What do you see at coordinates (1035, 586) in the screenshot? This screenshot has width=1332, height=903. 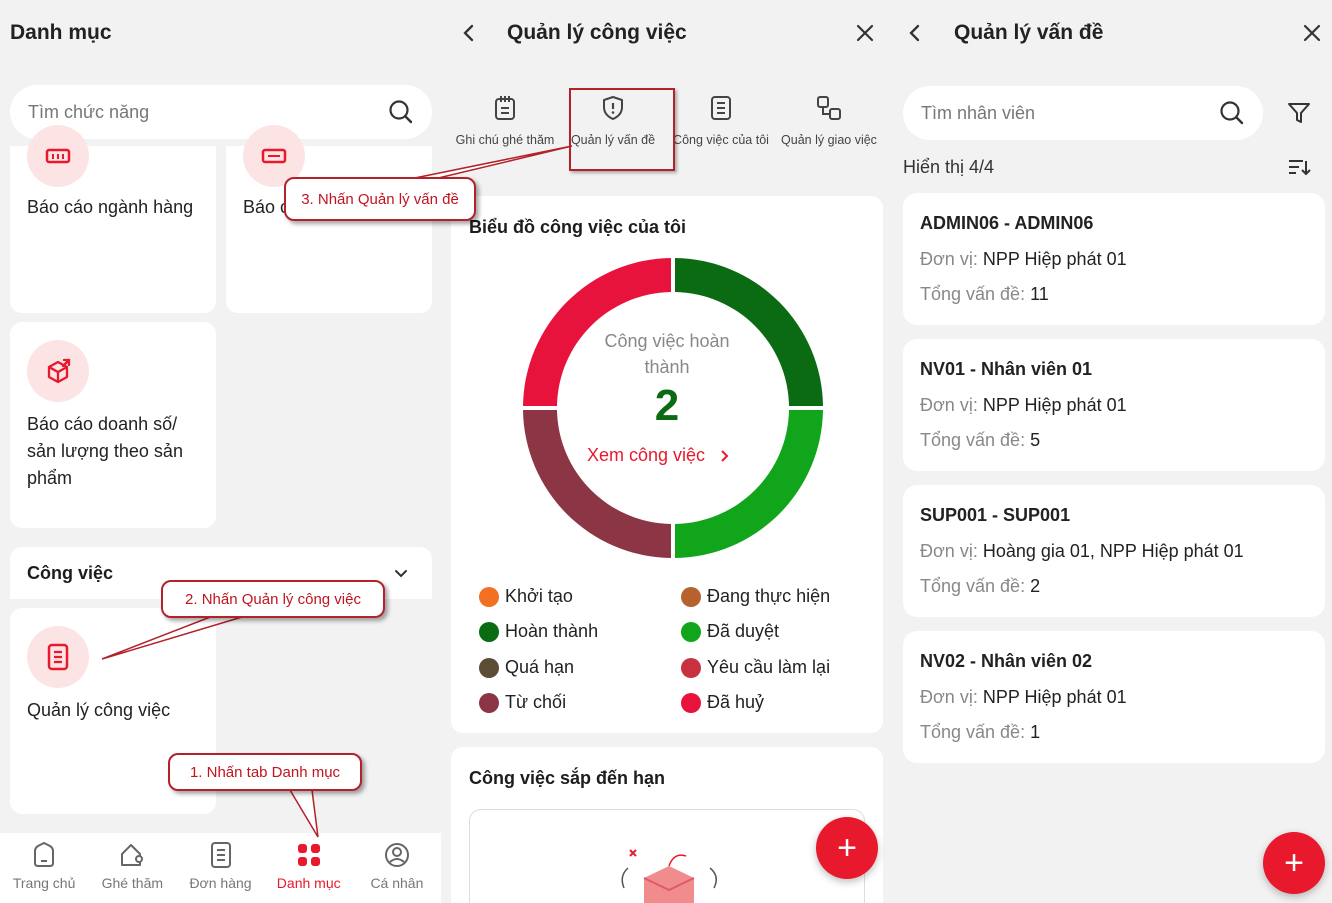 I see `total-value: 2` at bounding box center [1035, 586].